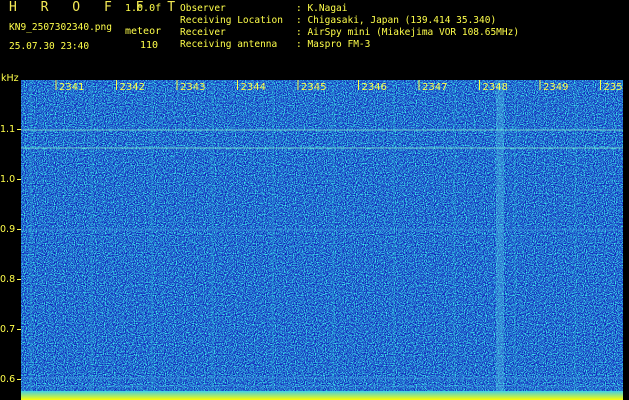 Image resolution: width=629 pixels, height=400 pixels. What do you see at coordinates (192, 87) in the screenshot?
I see `time-label-2343: 2343` at bounding box center [192, 87].